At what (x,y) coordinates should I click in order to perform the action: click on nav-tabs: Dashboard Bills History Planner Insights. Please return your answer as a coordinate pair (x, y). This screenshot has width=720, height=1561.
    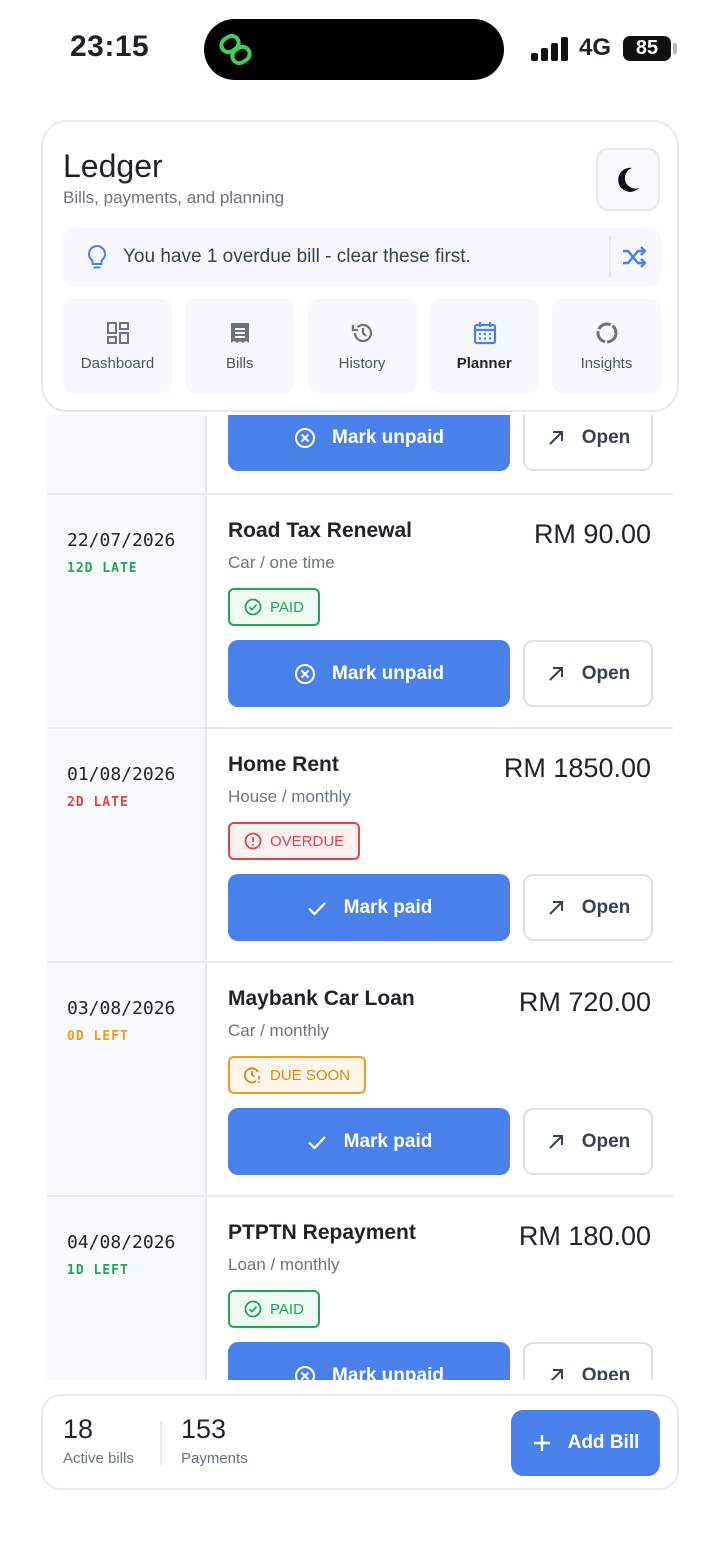
    Looking at the image, I should click on (362, 346).